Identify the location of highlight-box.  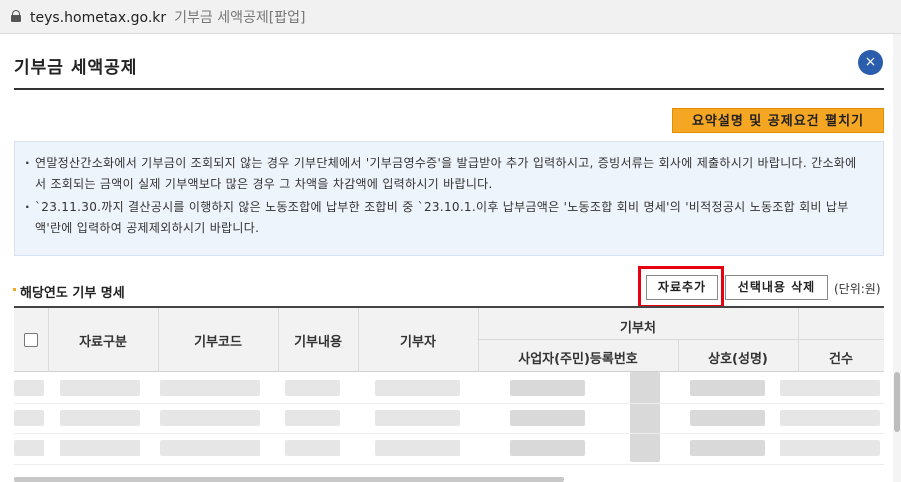
(681, 287).